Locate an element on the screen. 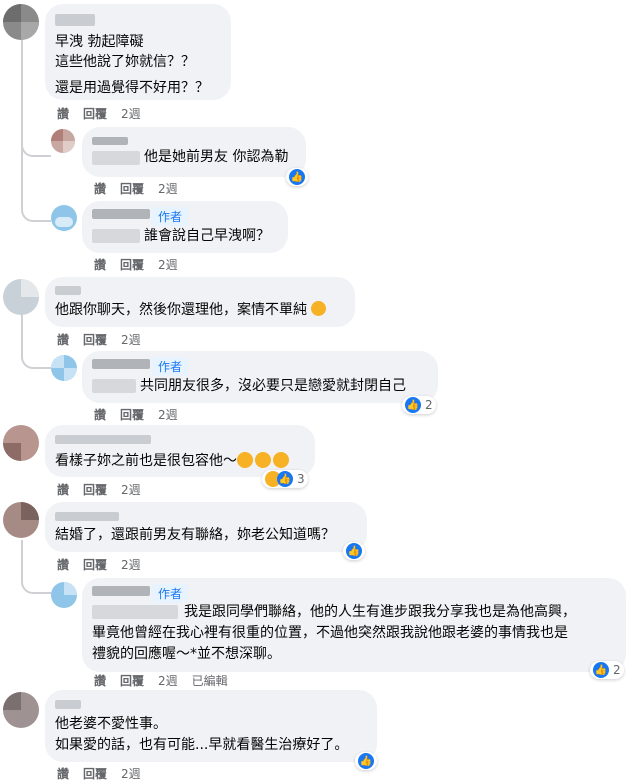  comment-bubble: 早洩 勃起障礙 這些他說了妳就信？？ 還是用過覺得不好用？？ is located at coordinates (138, 52).